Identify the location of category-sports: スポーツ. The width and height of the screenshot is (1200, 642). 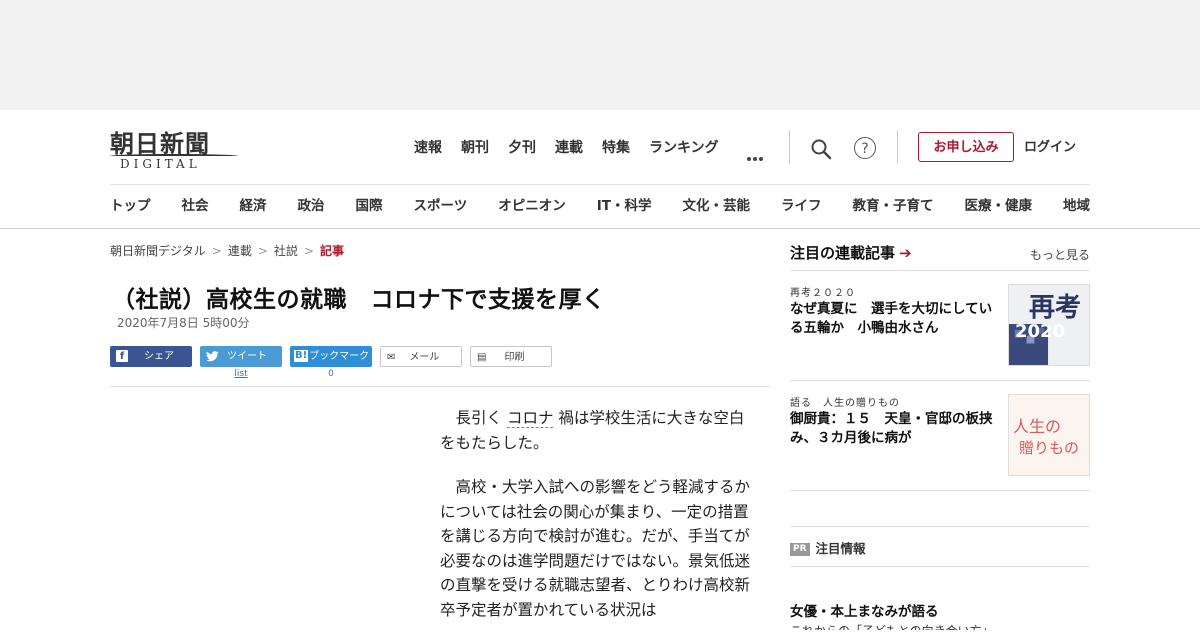
(441, 206).